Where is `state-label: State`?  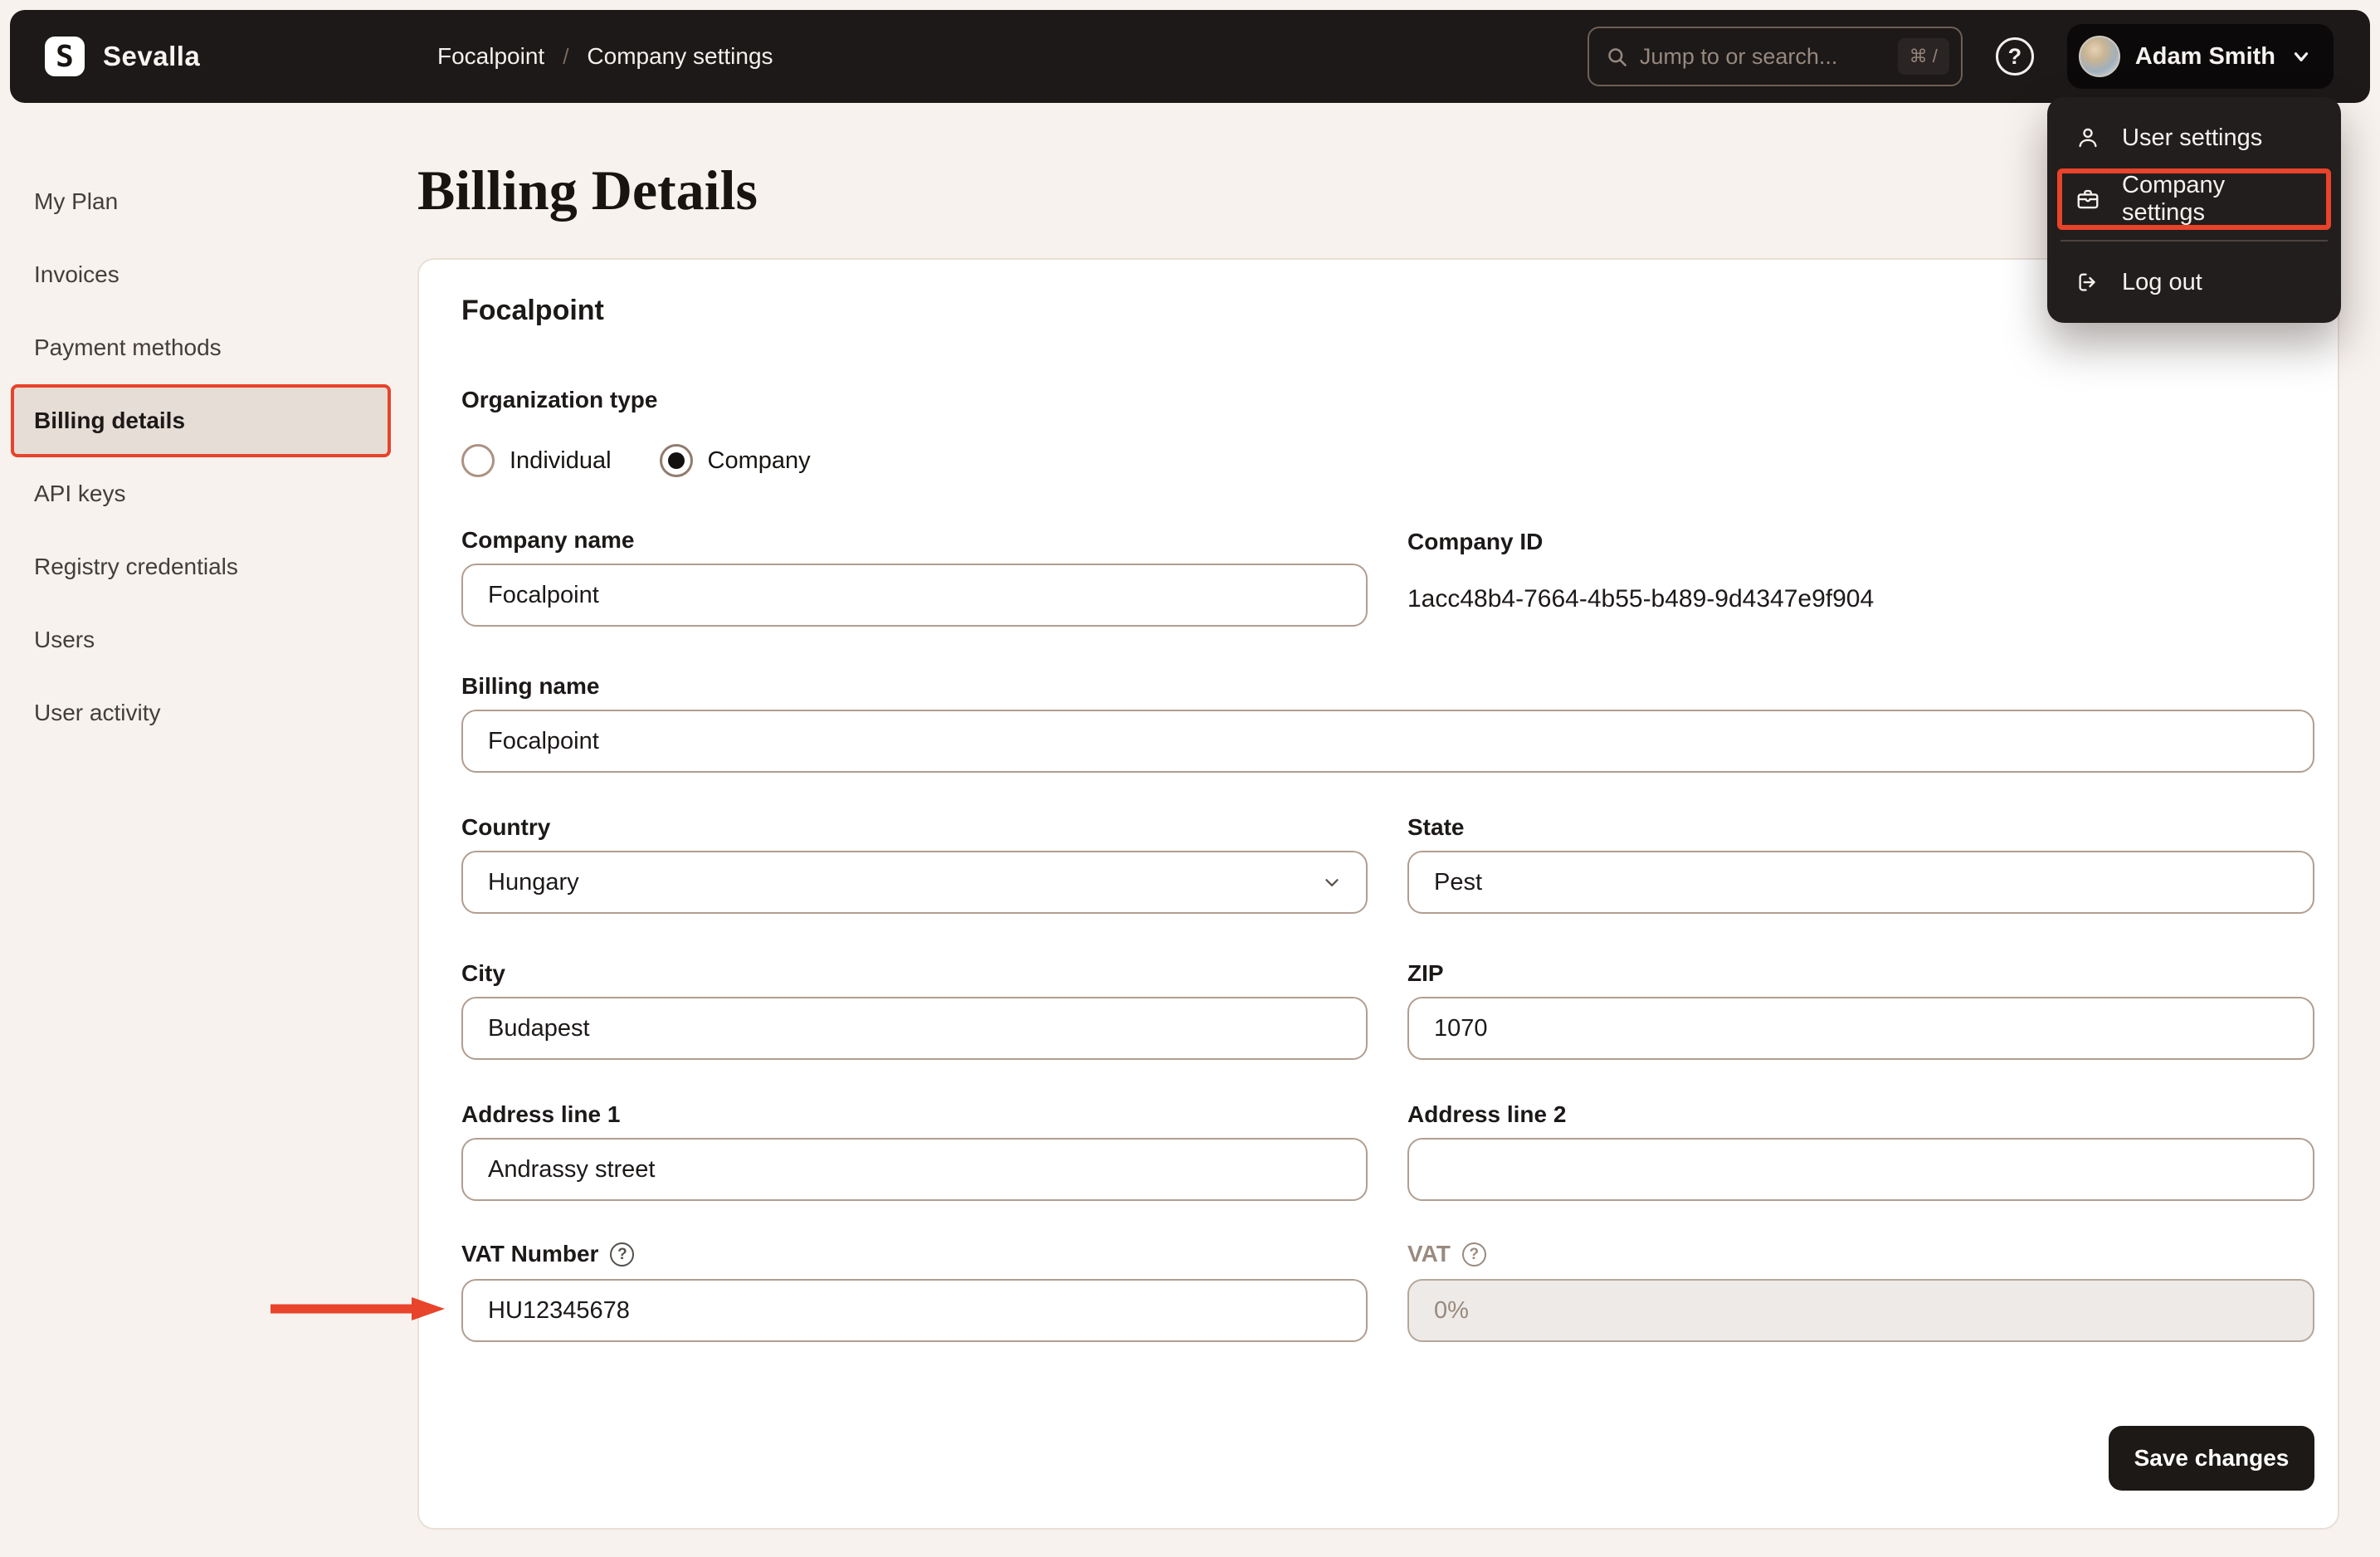
state-label: State is located at coordinates (1436, 827).